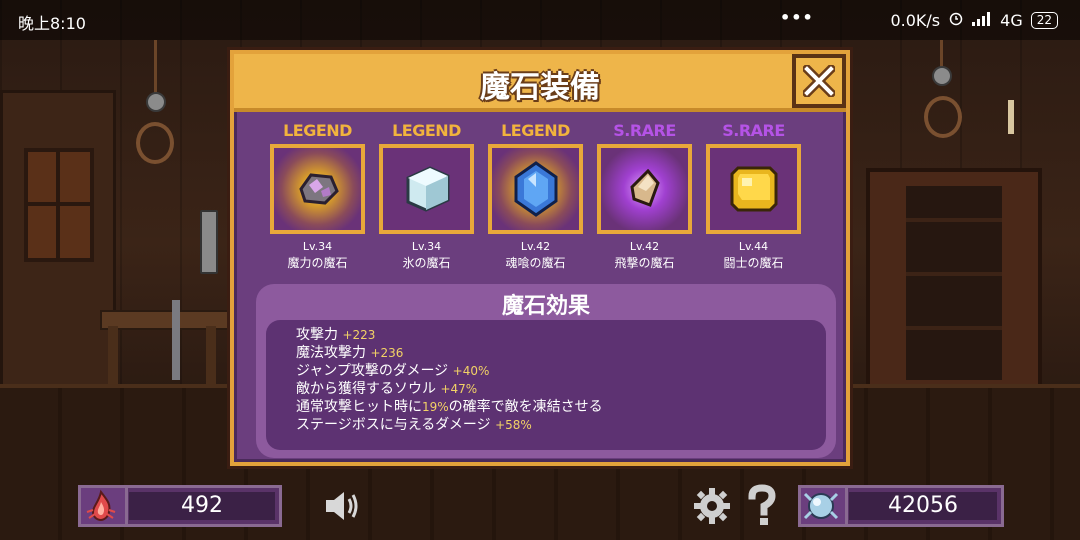  I want to click on window, so click(59, 205).